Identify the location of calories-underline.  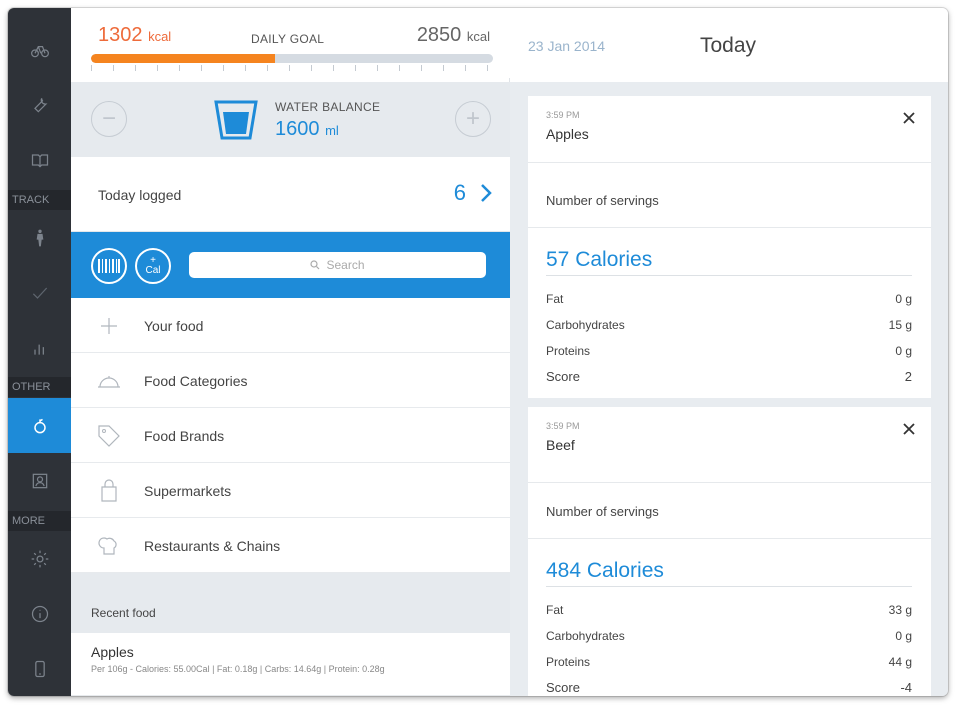
(729, 275).